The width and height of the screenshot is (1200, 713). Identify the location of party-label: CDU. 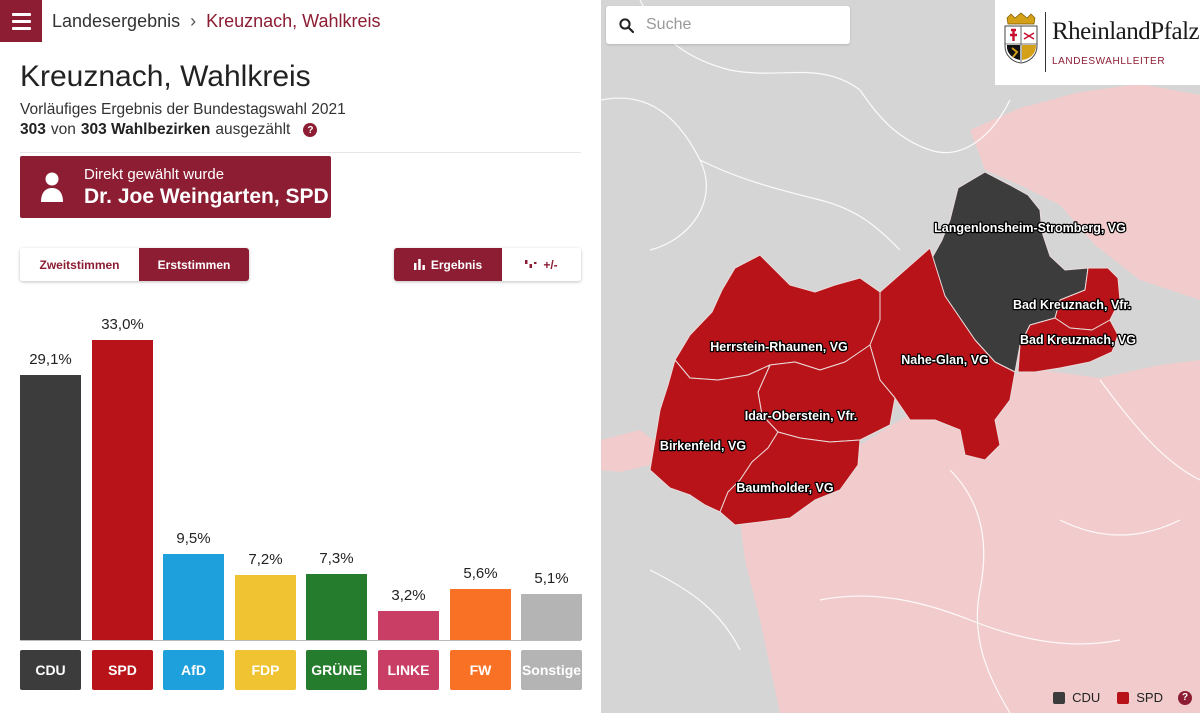
(50, 670).